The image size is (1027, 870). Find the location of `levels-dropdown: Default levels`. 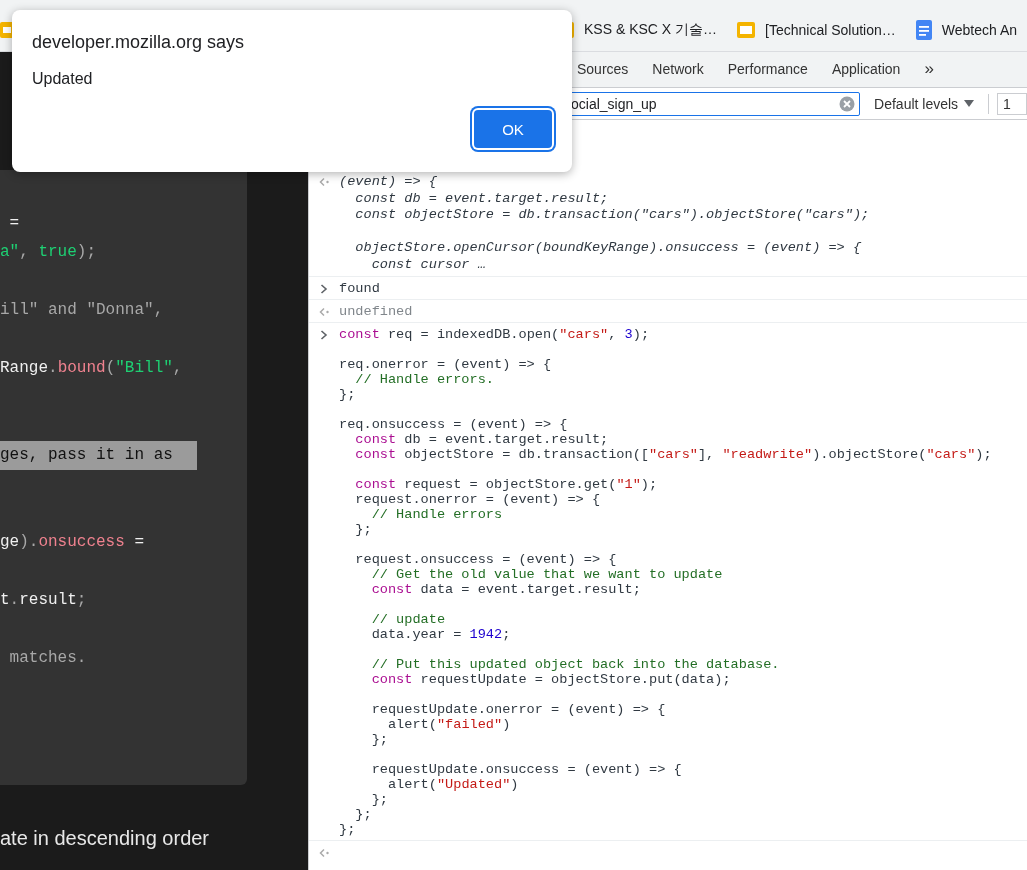

levels-dropdown: Default levels is located at coordinates (924, 103).